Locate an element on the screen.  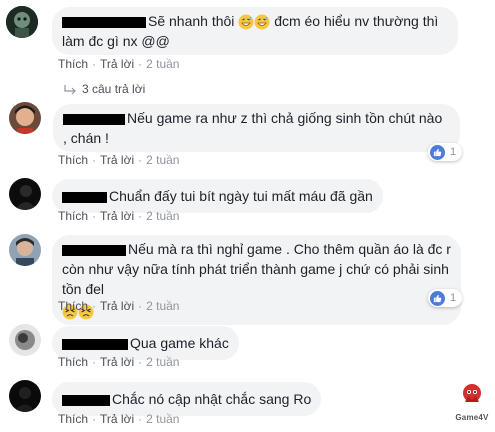
game4v-logo-icon is located at coordinates (472, 393).